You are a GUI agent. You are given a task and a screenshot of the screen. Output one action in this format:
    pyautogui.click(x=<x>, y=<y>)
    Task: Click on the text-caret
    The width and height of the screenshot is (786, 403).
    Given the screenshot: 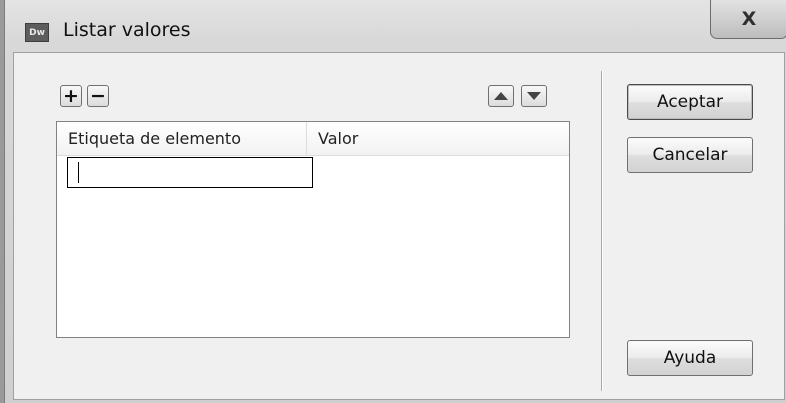 What is the action you would take?
    pyautogui.click(x=78, y=172)
    